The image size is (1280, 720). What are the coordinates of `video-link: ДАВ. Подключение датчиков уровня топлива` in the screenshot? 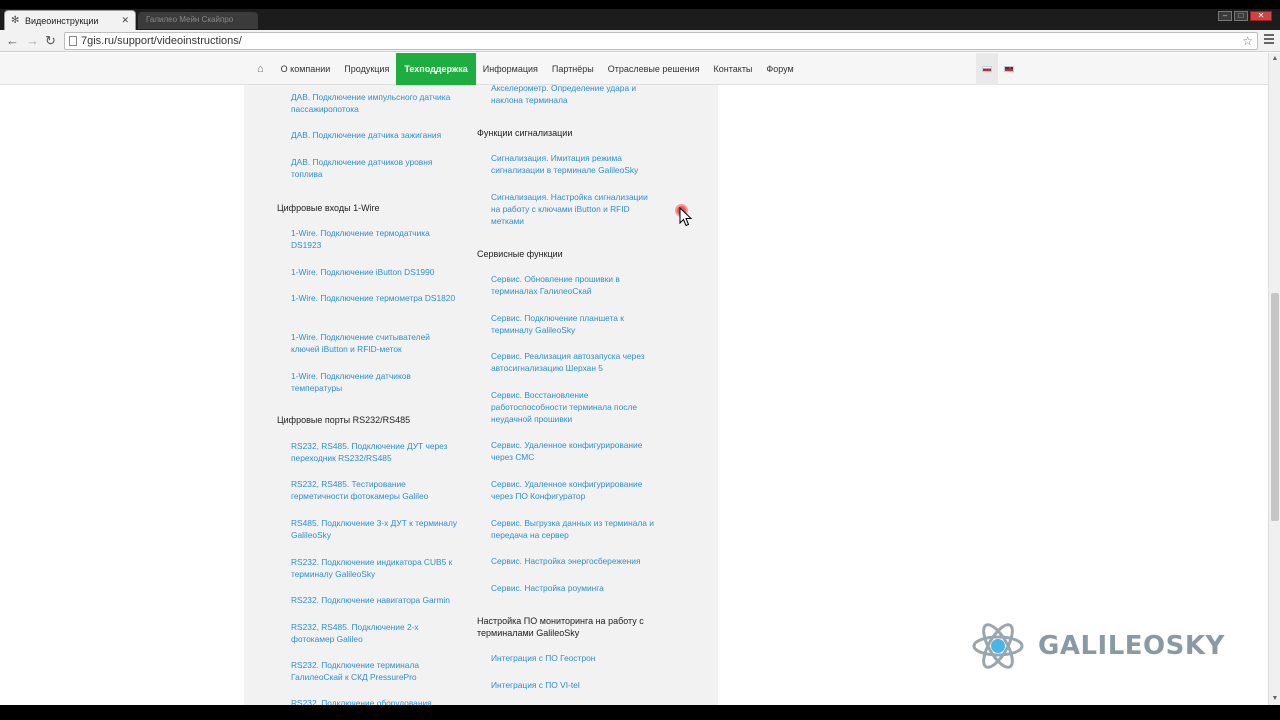 It's located at (368, 168).